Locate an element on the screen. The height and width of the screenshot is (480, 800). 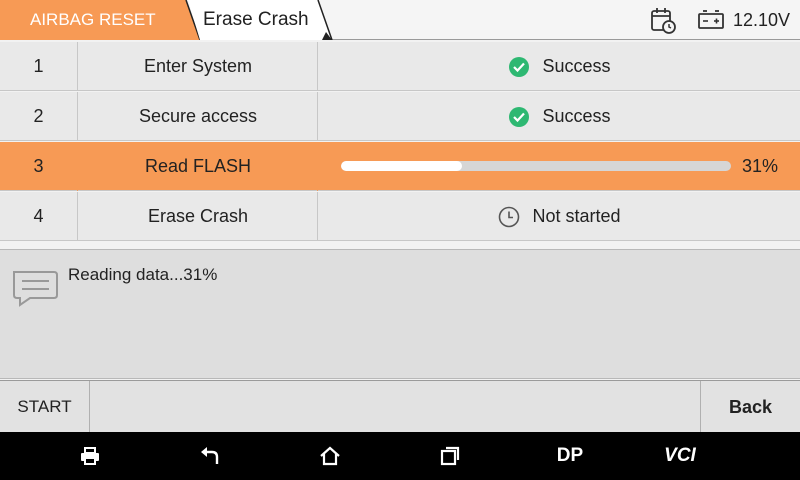
table-row: 2 Secure access Success is located at coordinates (400, 116).